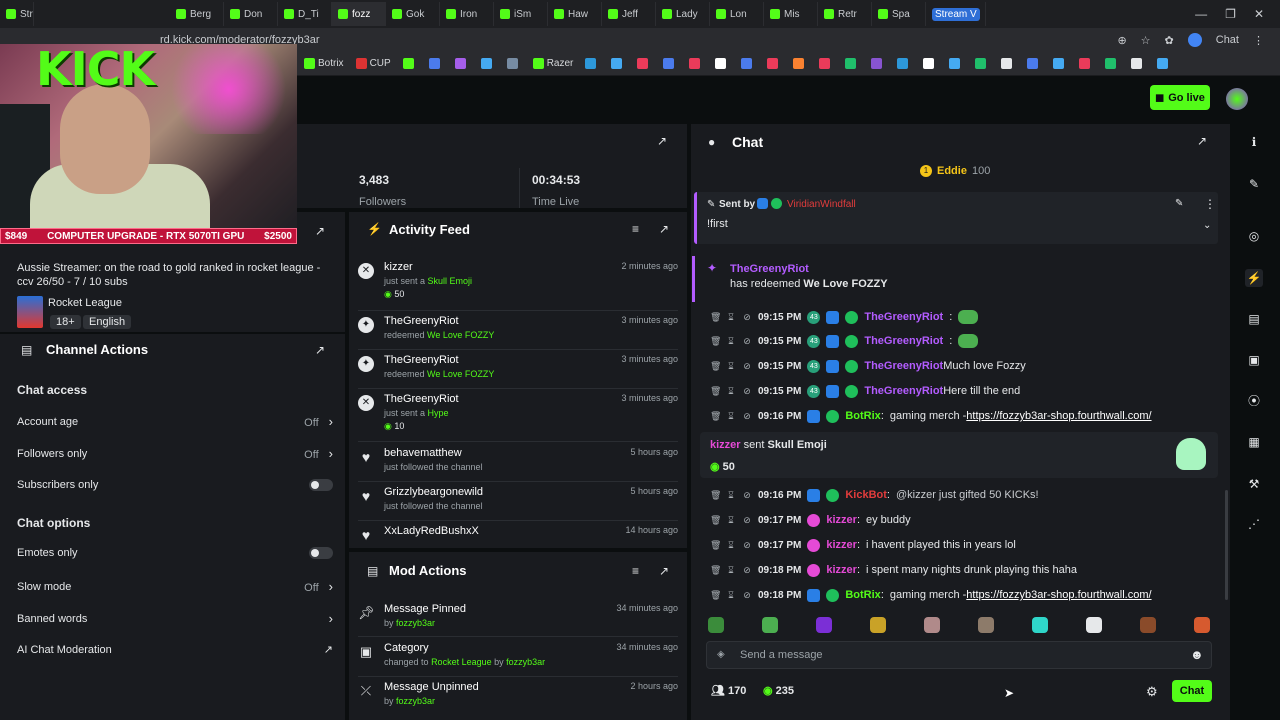  Describe the element at coordinates (1197, 654) in the screenshot. I see `emoji-icon: ☻` at that location.